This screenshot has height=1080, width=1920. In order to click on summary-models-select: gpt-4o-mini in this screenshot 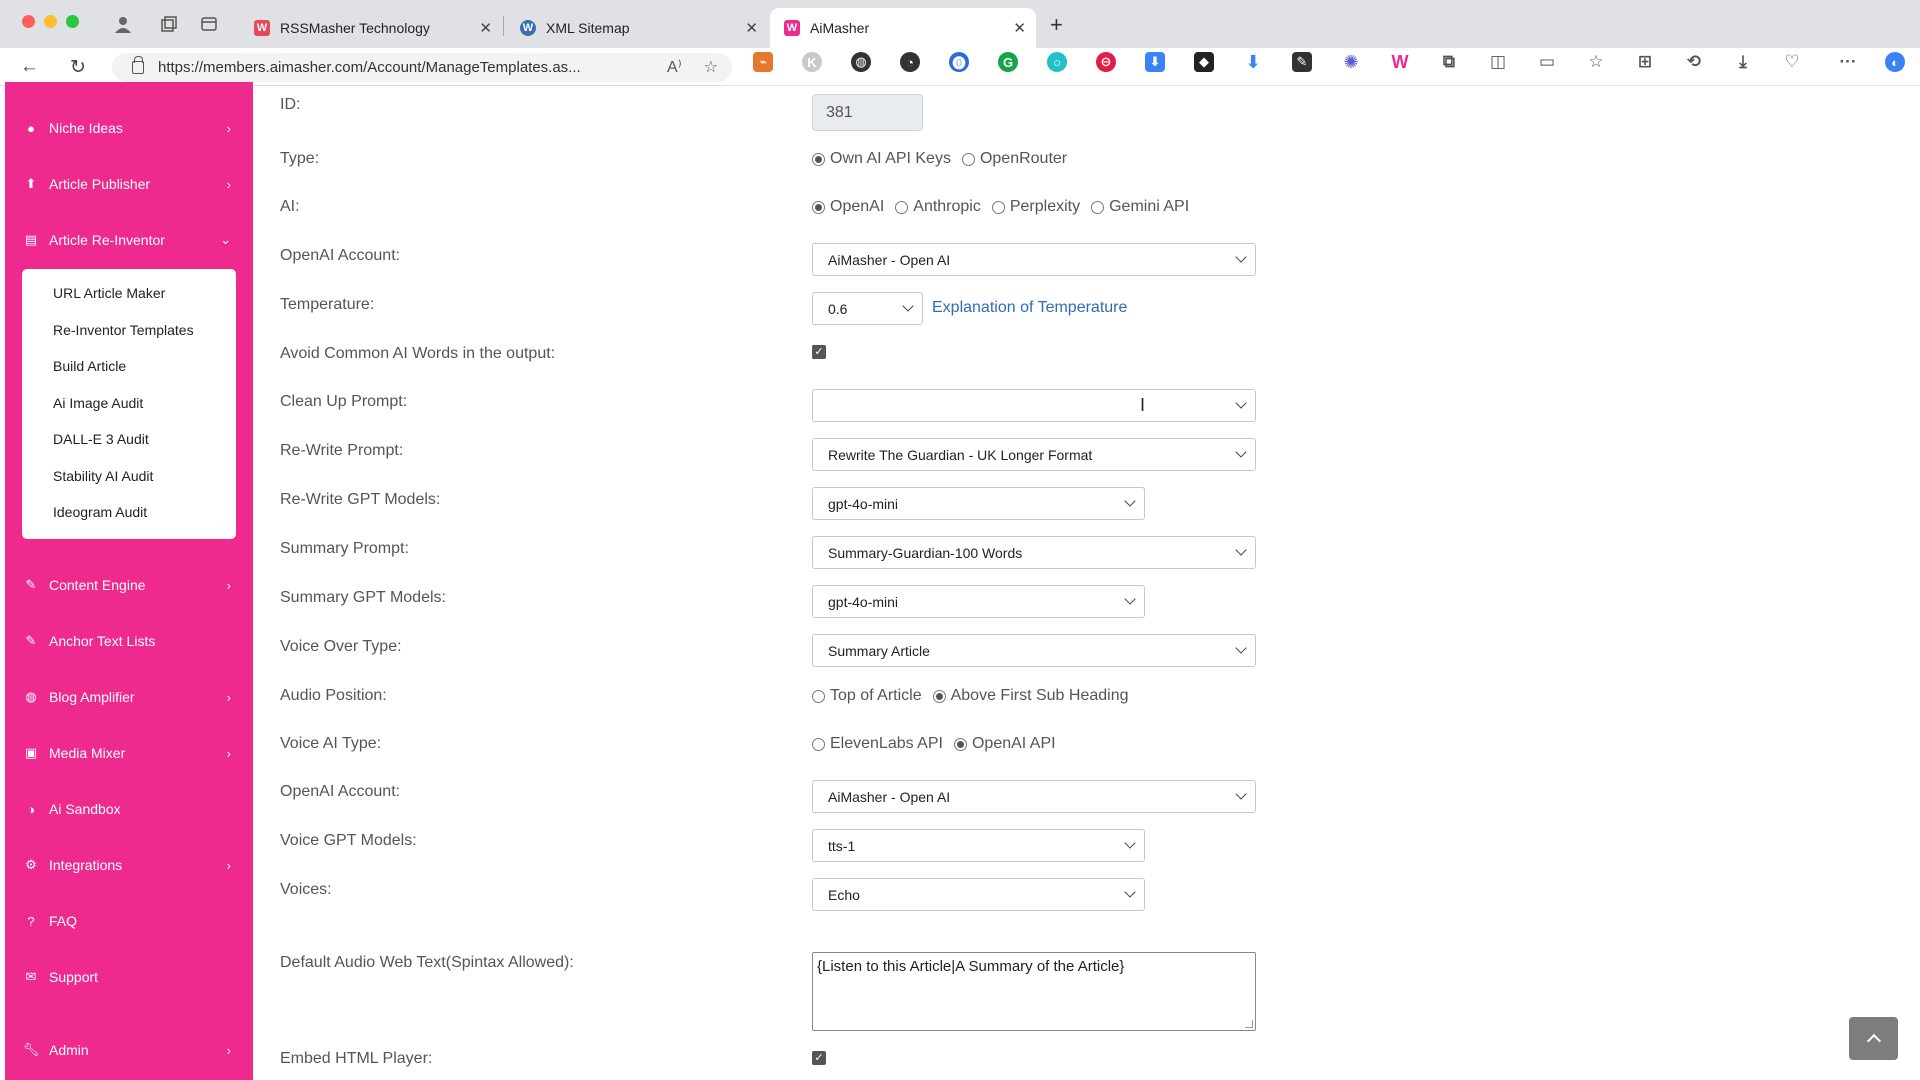, I will do `click(978, 601)`.